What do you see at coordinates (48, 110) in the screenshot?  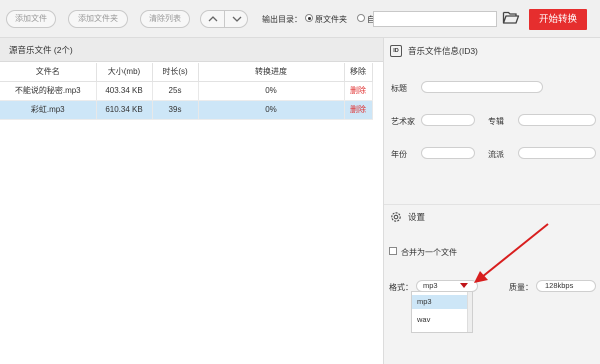 I see `file-name: 彩虹.mp3` at bounding box center [48, 110].